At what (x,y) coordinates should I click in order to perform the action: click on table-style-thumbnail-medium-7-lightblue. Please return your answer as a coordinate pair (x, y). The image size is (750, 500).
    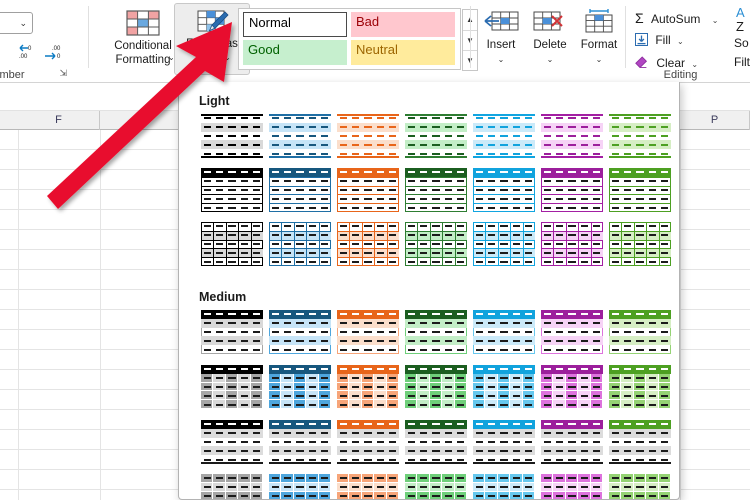
    Looking at the image, I should click on (504, 486).